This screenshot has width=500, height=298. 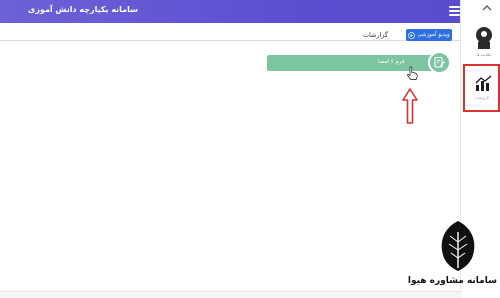 I want to click on horizontal-scrollbar, so click(x=231, y=294).